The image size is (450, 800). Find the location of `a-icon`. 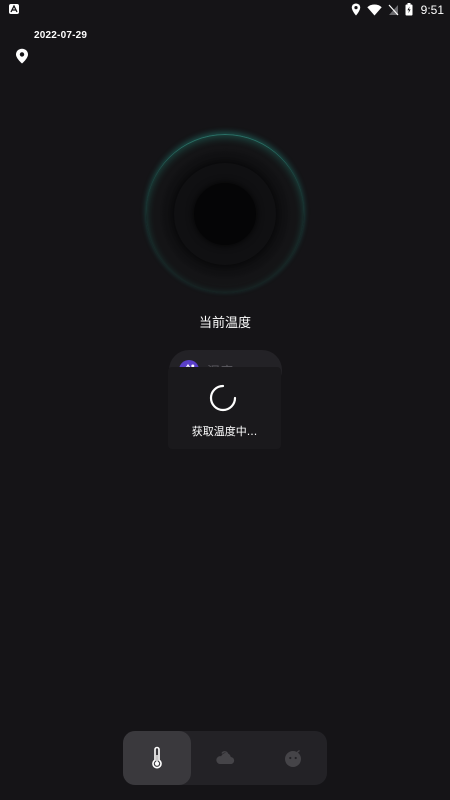

a-icon is located at coordinates (14, 9).